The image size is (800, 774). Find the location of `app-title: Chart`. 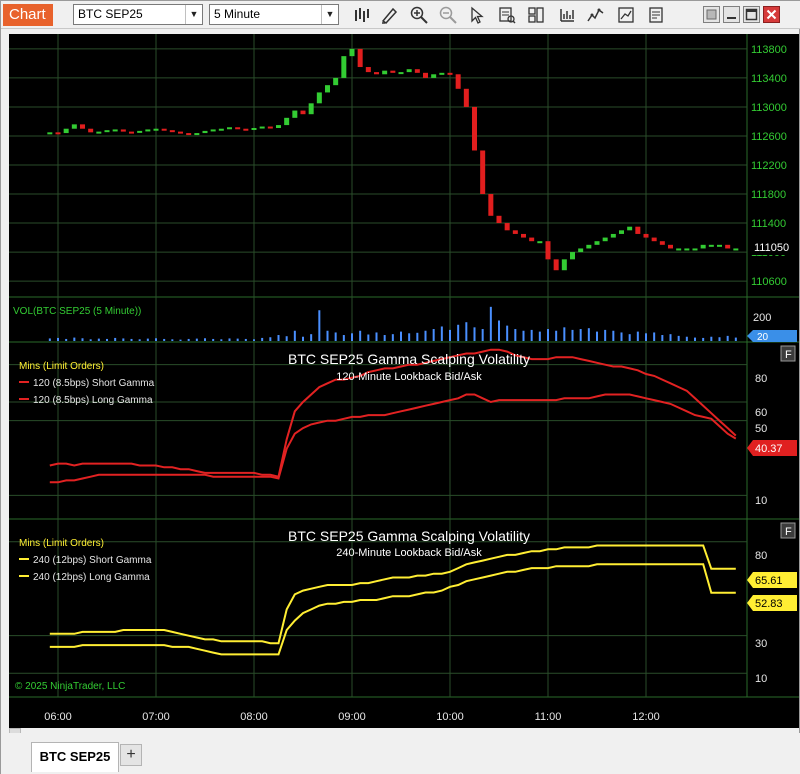

app-title: Chart is located at coordinates (28, 15).